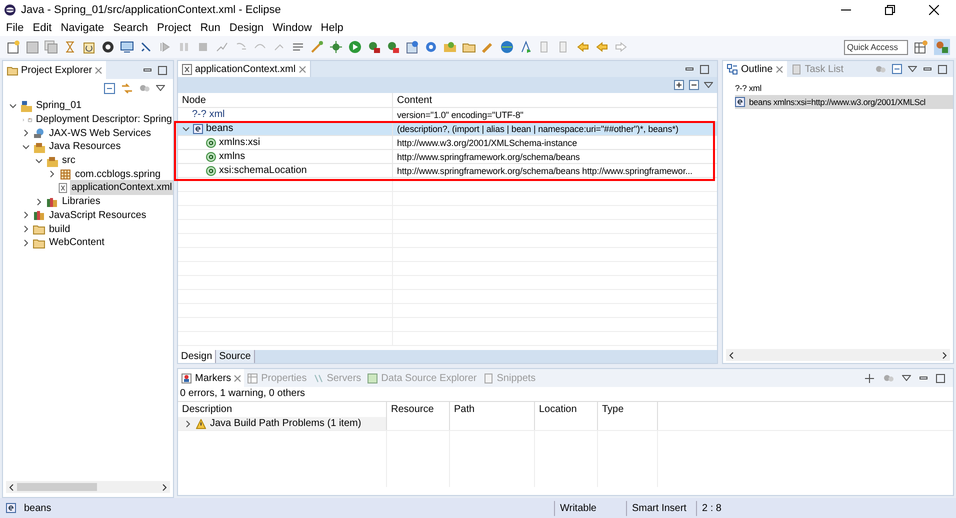 This screenshot has width=956, height=518. Describe the element at coordinates (844, 102) in the screenshot. I see `outline-item: beans xmlns:xsi=http://www.w3.org/2001/XMLScl` at that location.